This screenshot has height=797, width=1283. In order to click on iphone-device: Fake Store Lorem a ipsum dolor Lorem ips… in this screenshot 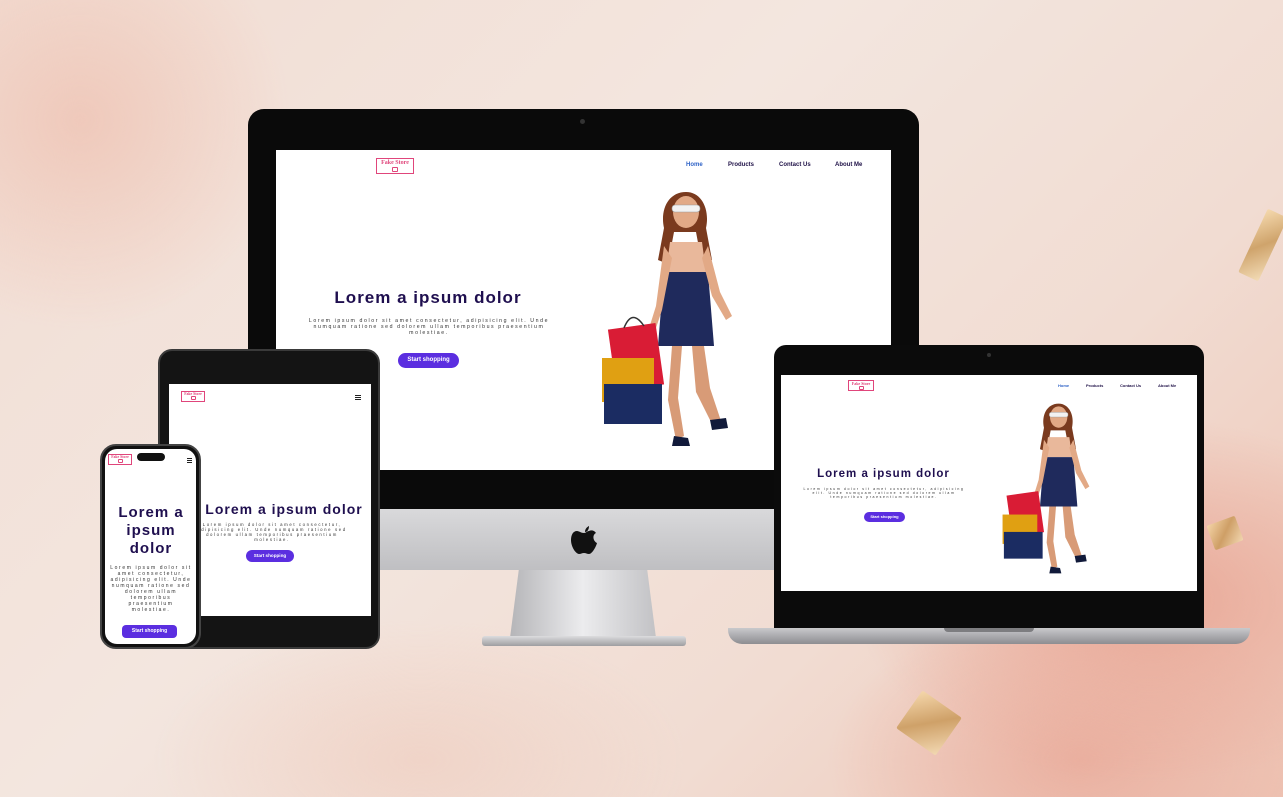, I will do `click(150, 546)`.